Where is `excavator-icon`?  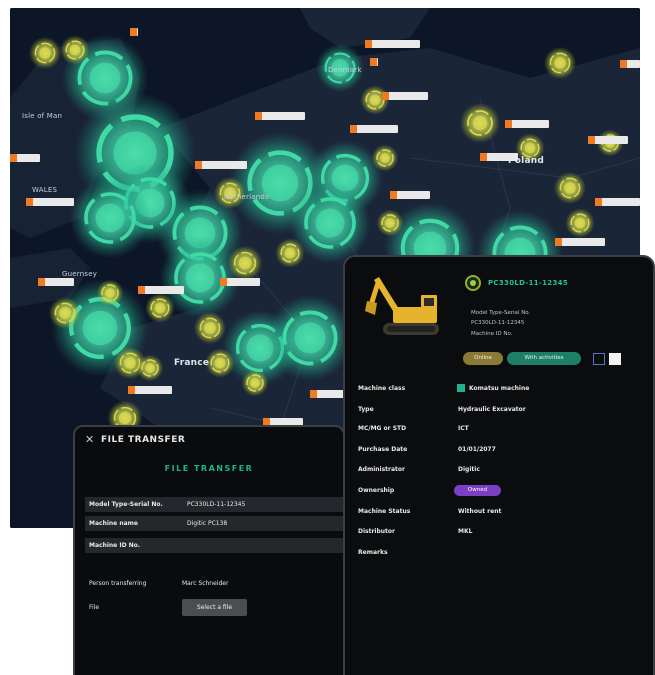
excavator-icon is located at coordinates (402, 306).